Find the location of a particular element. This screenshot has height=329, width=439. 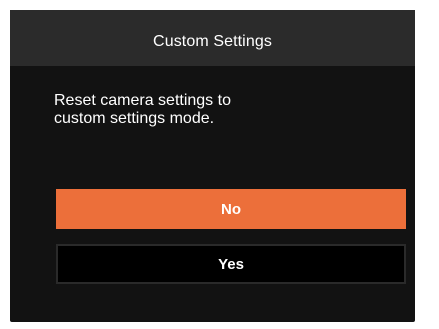

yes-button: Yes is located at coordinates (231, 264).